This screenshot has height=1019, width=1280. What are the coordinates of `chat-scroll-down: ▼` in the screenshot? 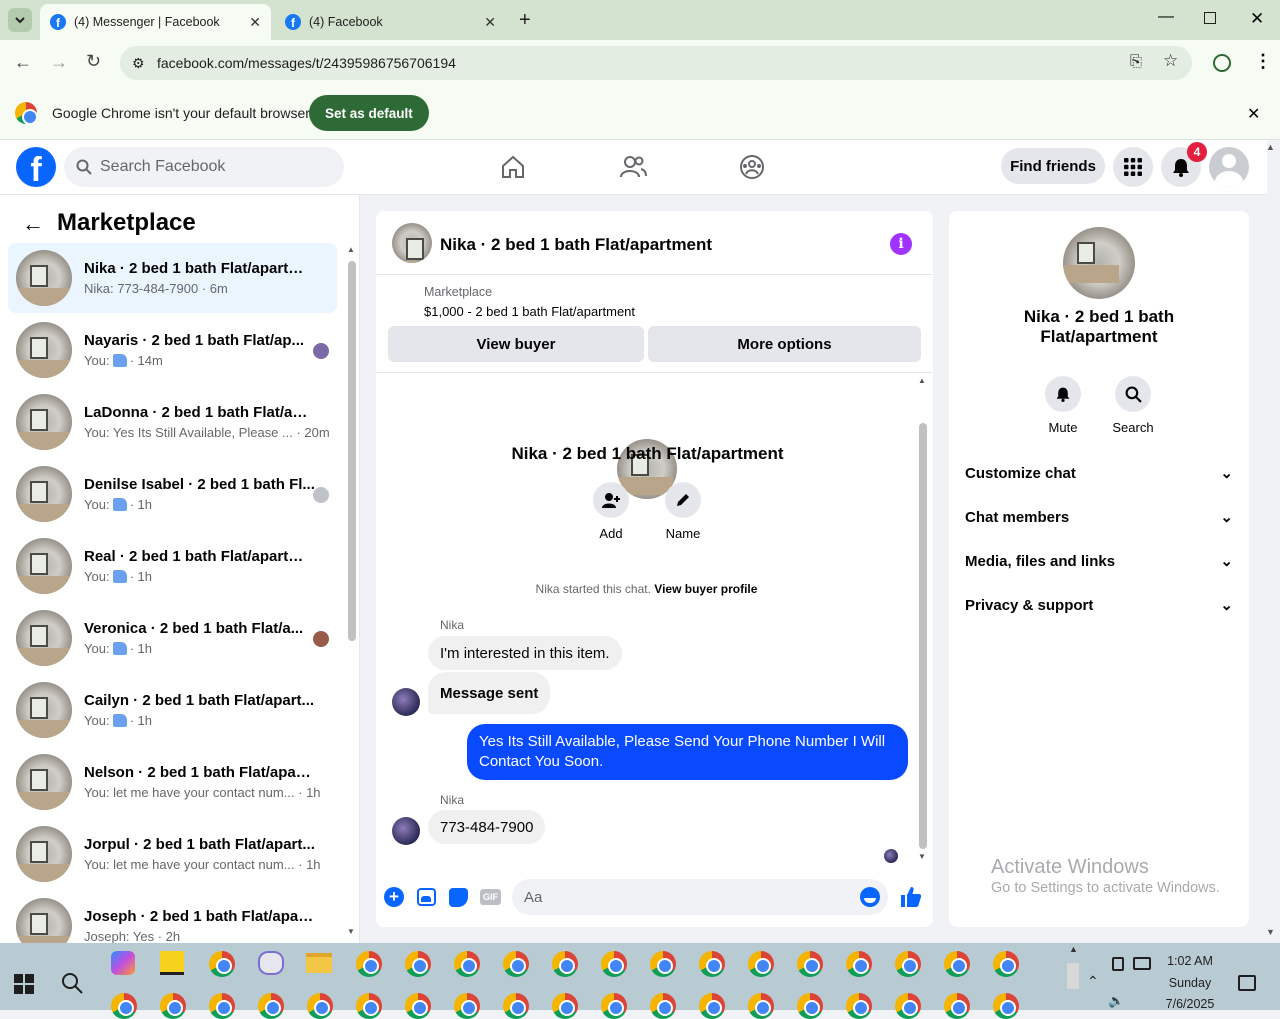 It's located at (922, 856).